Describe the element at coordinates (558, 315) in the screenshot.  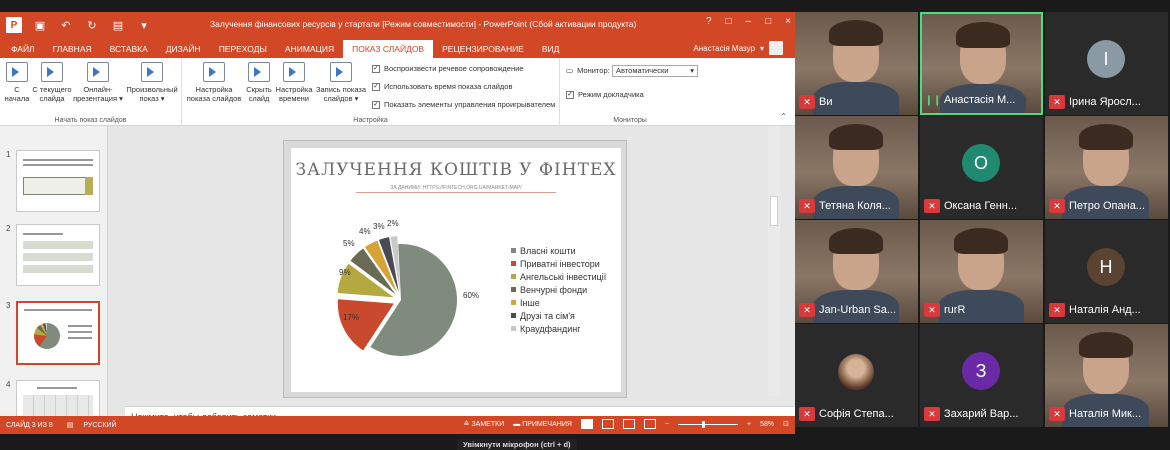
I see `legend-item: Друзі та сім'я` at that location.